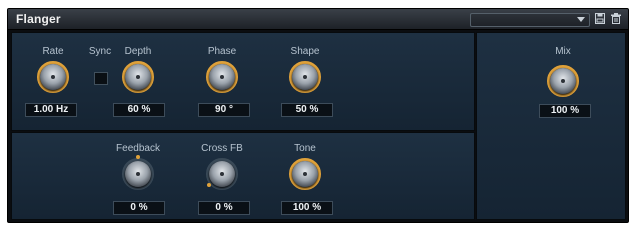 Image resolution: width=634 pixels, height=240 pixels. Describe the element at coordinates (599, 19) in the screenshot. I see `save-icon` at that location.